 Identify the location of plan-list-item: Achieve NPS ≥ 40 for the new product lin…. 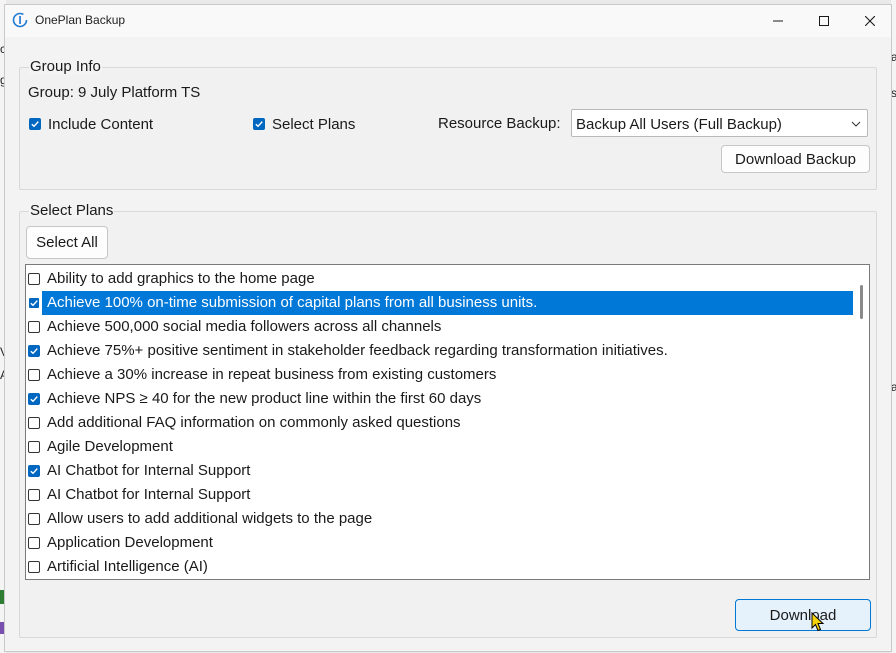
(440, 399).